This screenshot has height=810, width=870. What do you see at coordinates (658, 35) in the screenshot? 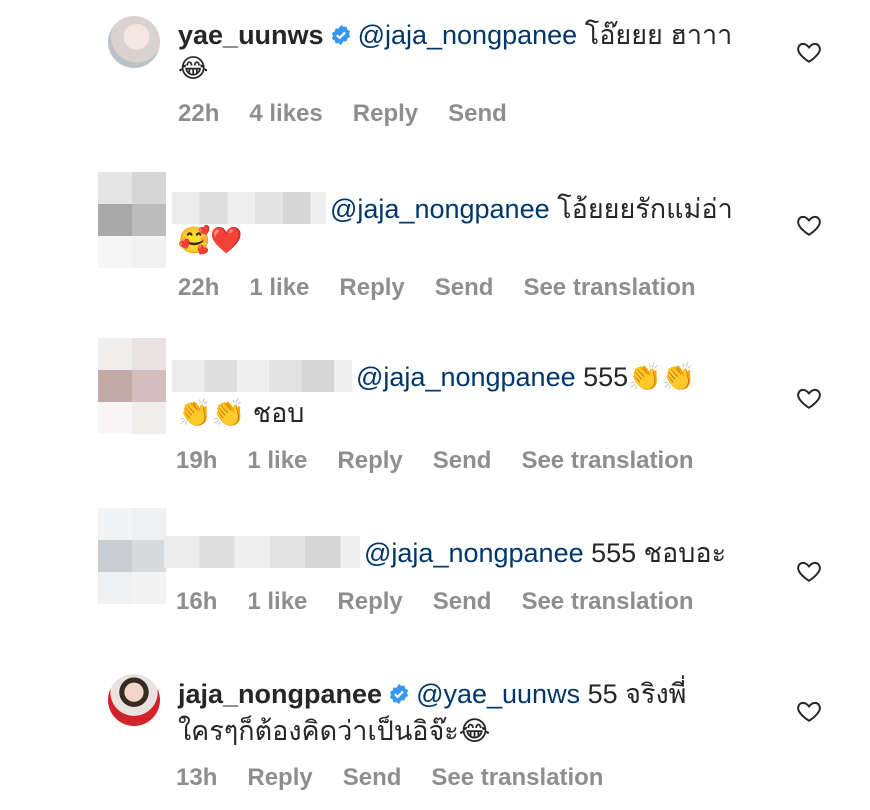
I see `comment-text: โอ๊ยยย ฮาาา` at bounding box center [658, 35].